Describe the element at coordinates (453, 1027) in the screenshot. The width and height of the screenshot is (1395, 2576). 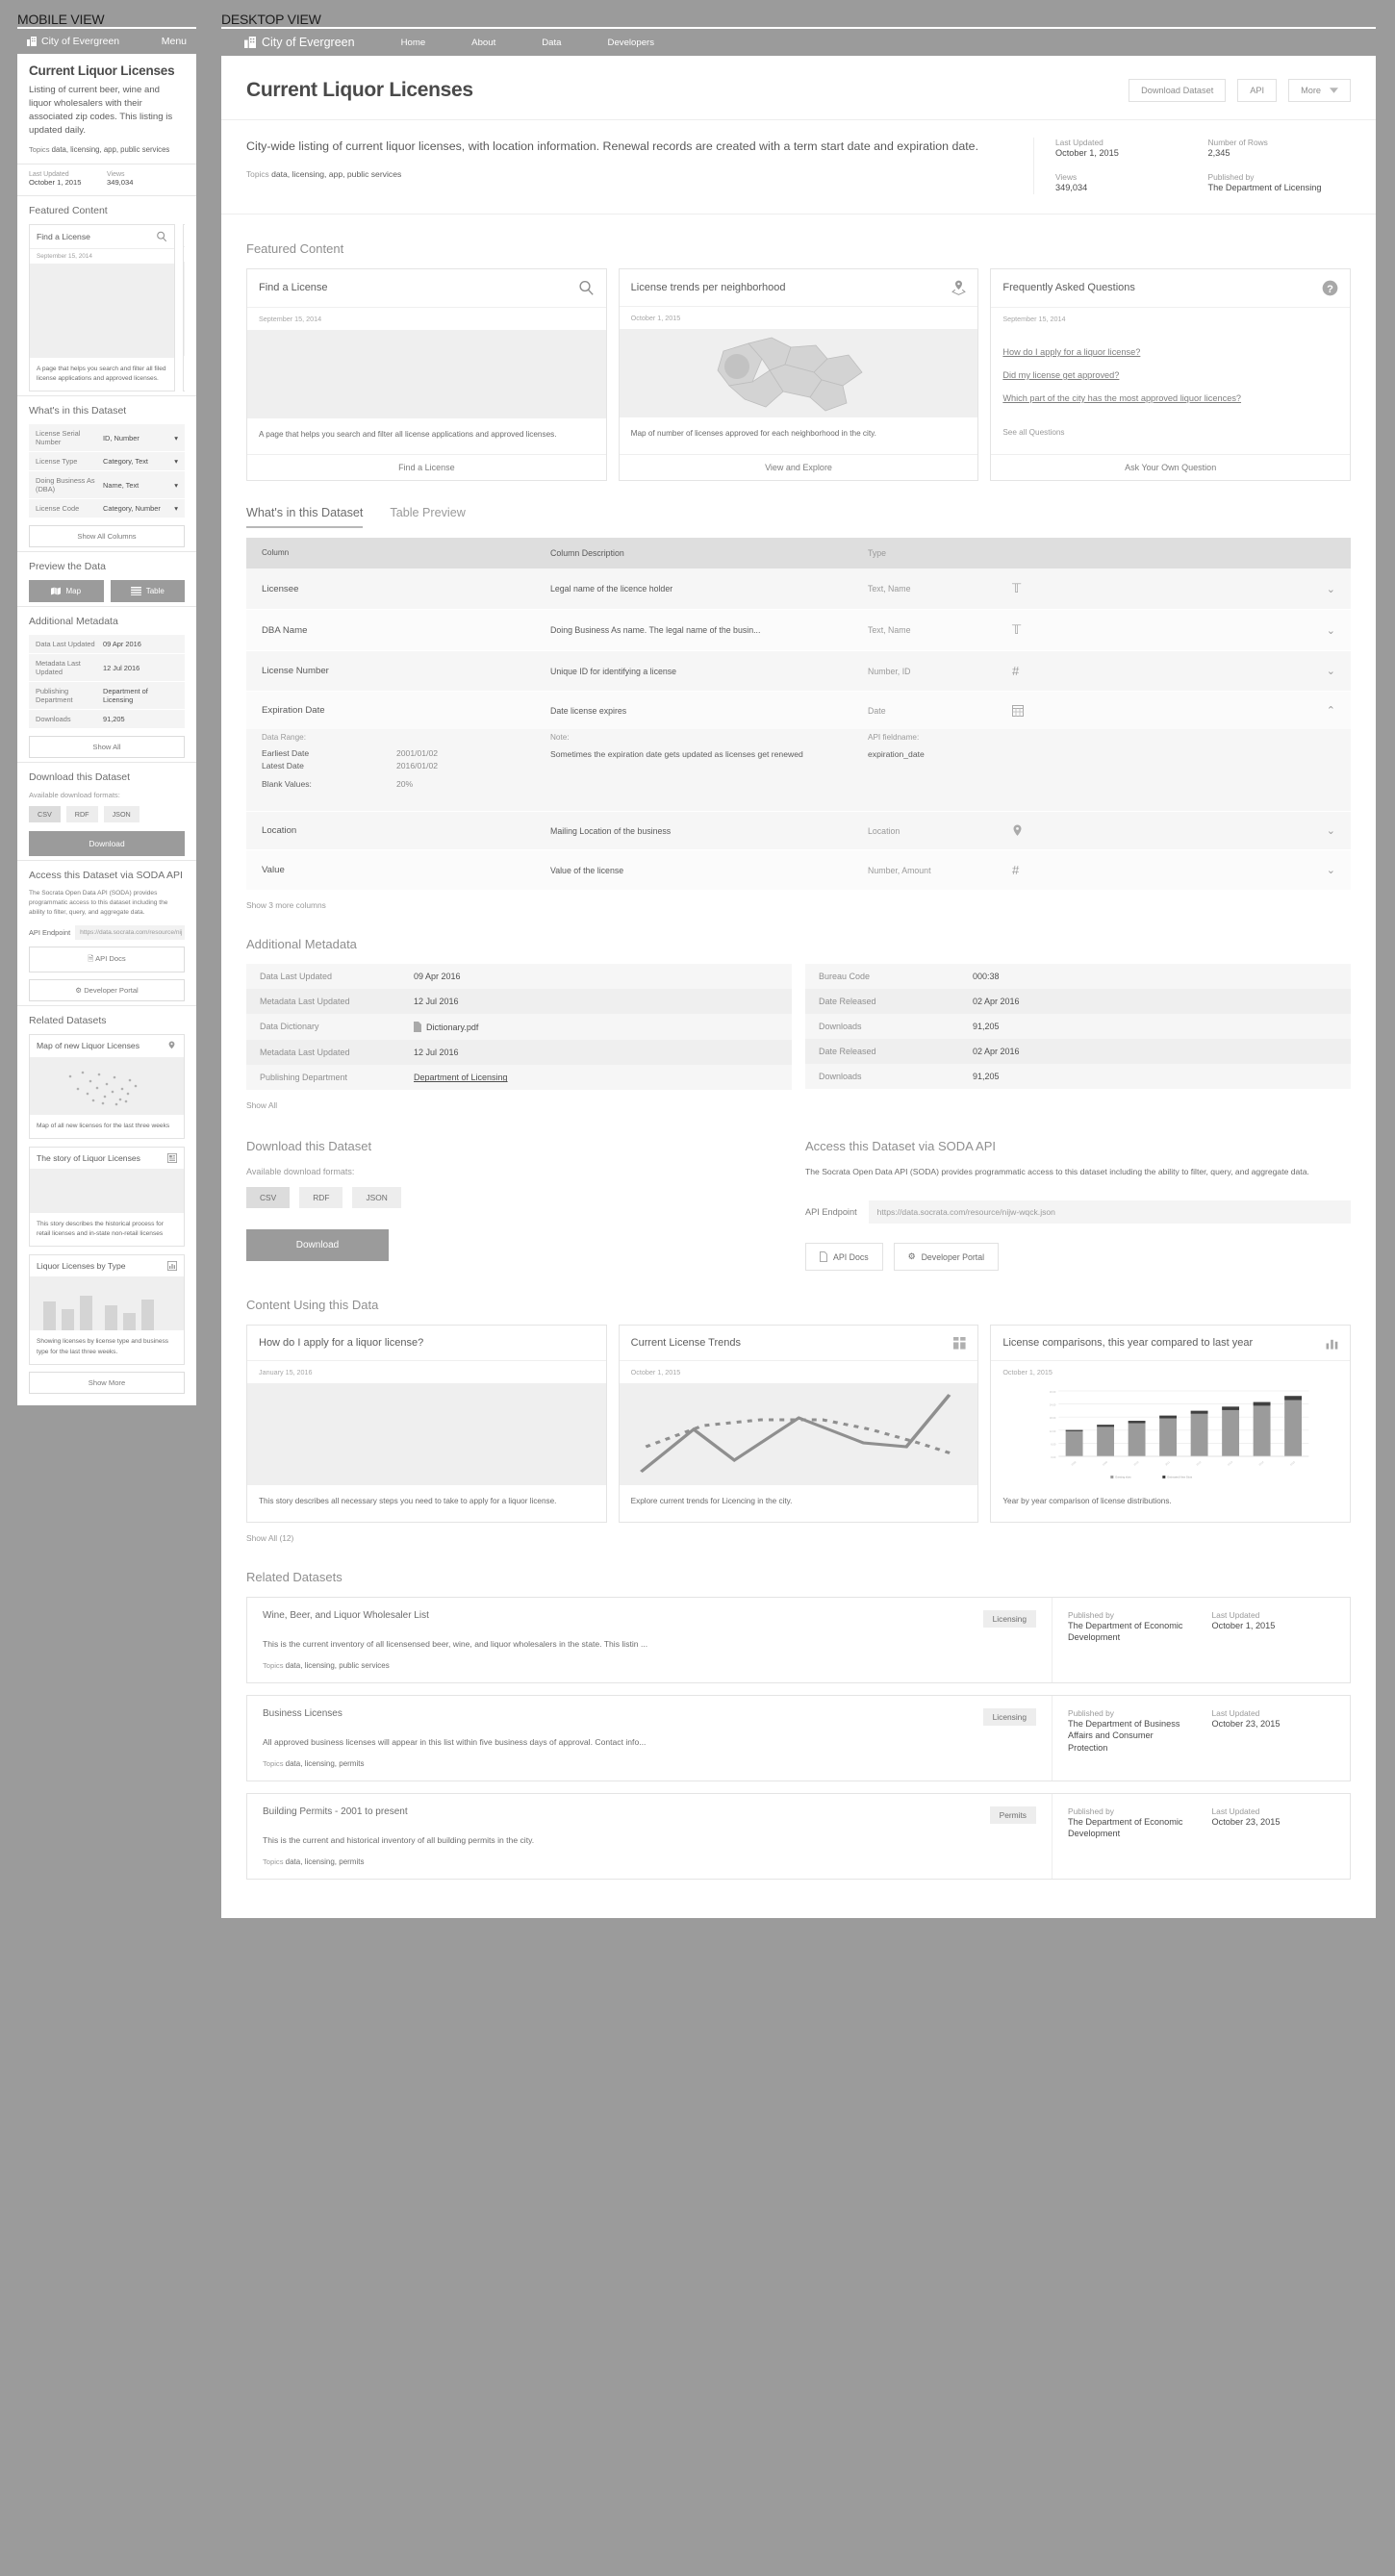
I see `file-name: Dictionary.pdf` at that location.